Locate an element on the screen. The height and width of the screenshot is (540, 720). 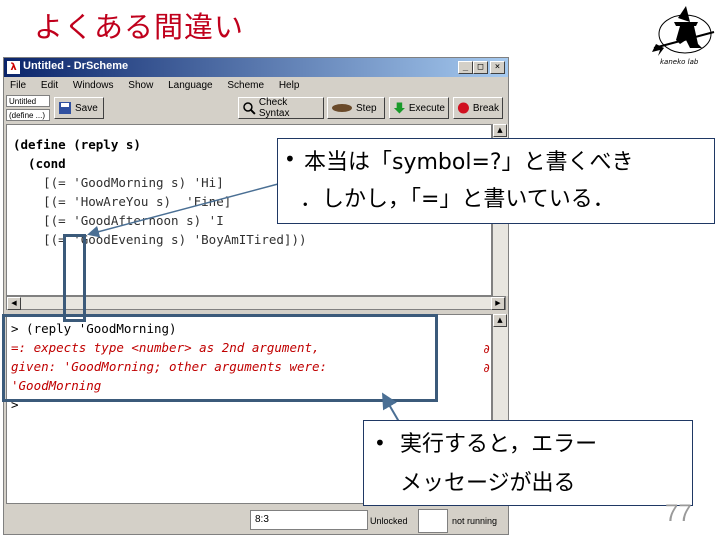
execute-button: Execute is located at coordinates (419, 108).